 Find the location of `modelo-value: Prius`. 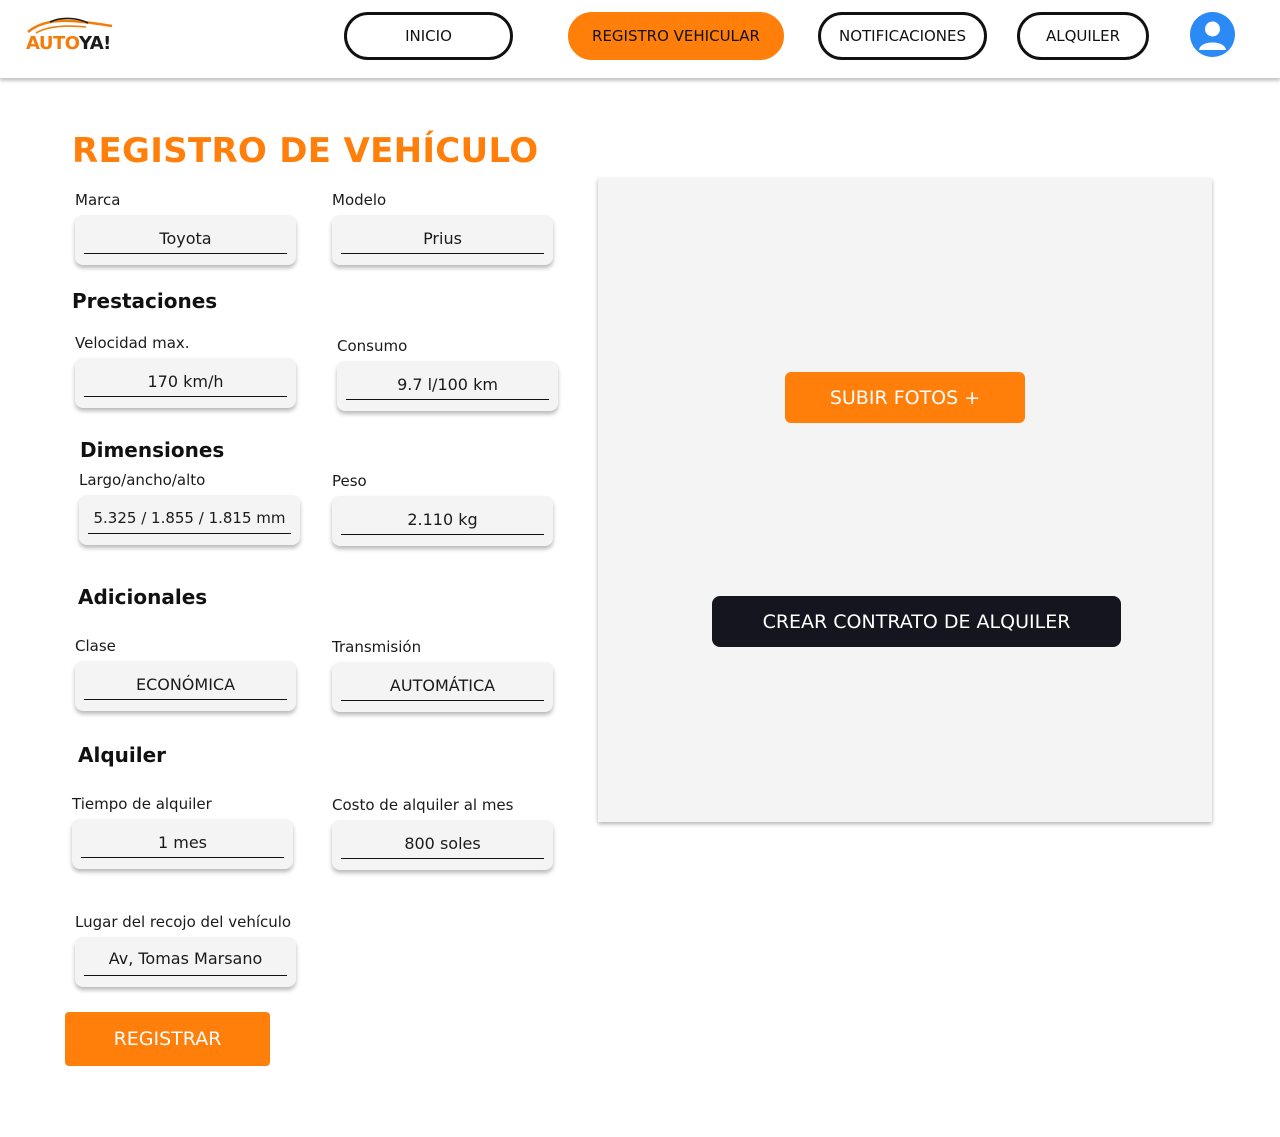

modelo-value: Prius is located at coordinates (442, 238).